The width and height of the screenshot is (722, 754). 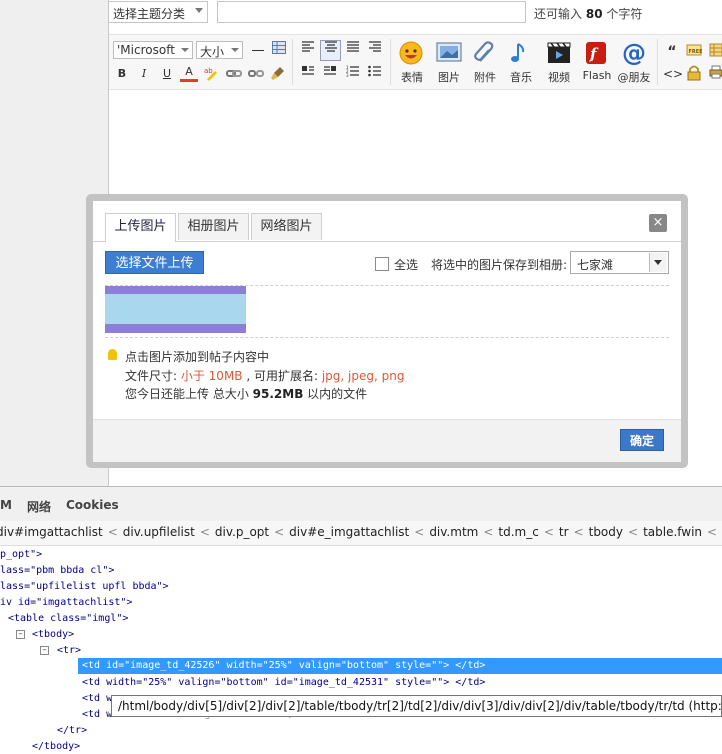 What do you see at coordinates (375, 46) in the screenshot?
I see `align-right-icon` at bounding box center [375, 46].